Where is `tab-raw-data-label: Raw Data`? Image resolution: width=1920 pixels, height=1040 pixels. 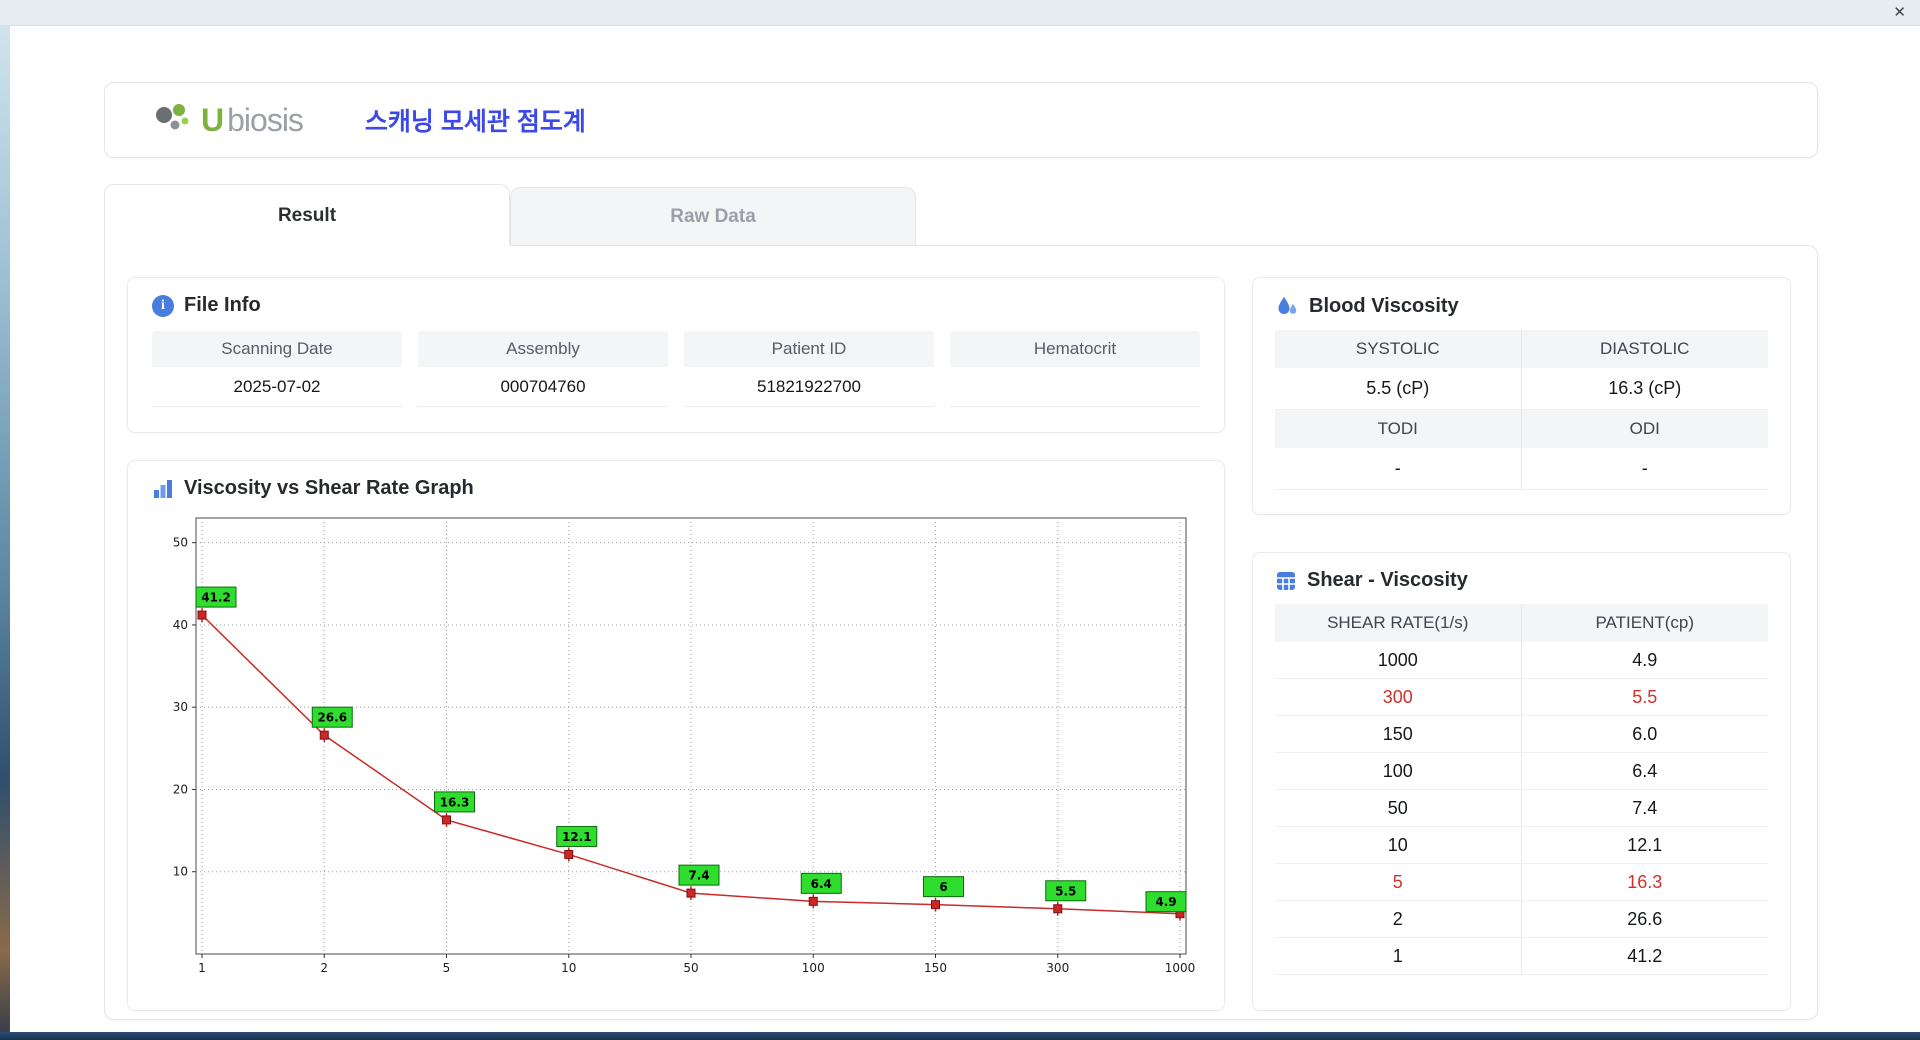
tab-raw-data-label: Raw Data is located at coordinates (713, 216).